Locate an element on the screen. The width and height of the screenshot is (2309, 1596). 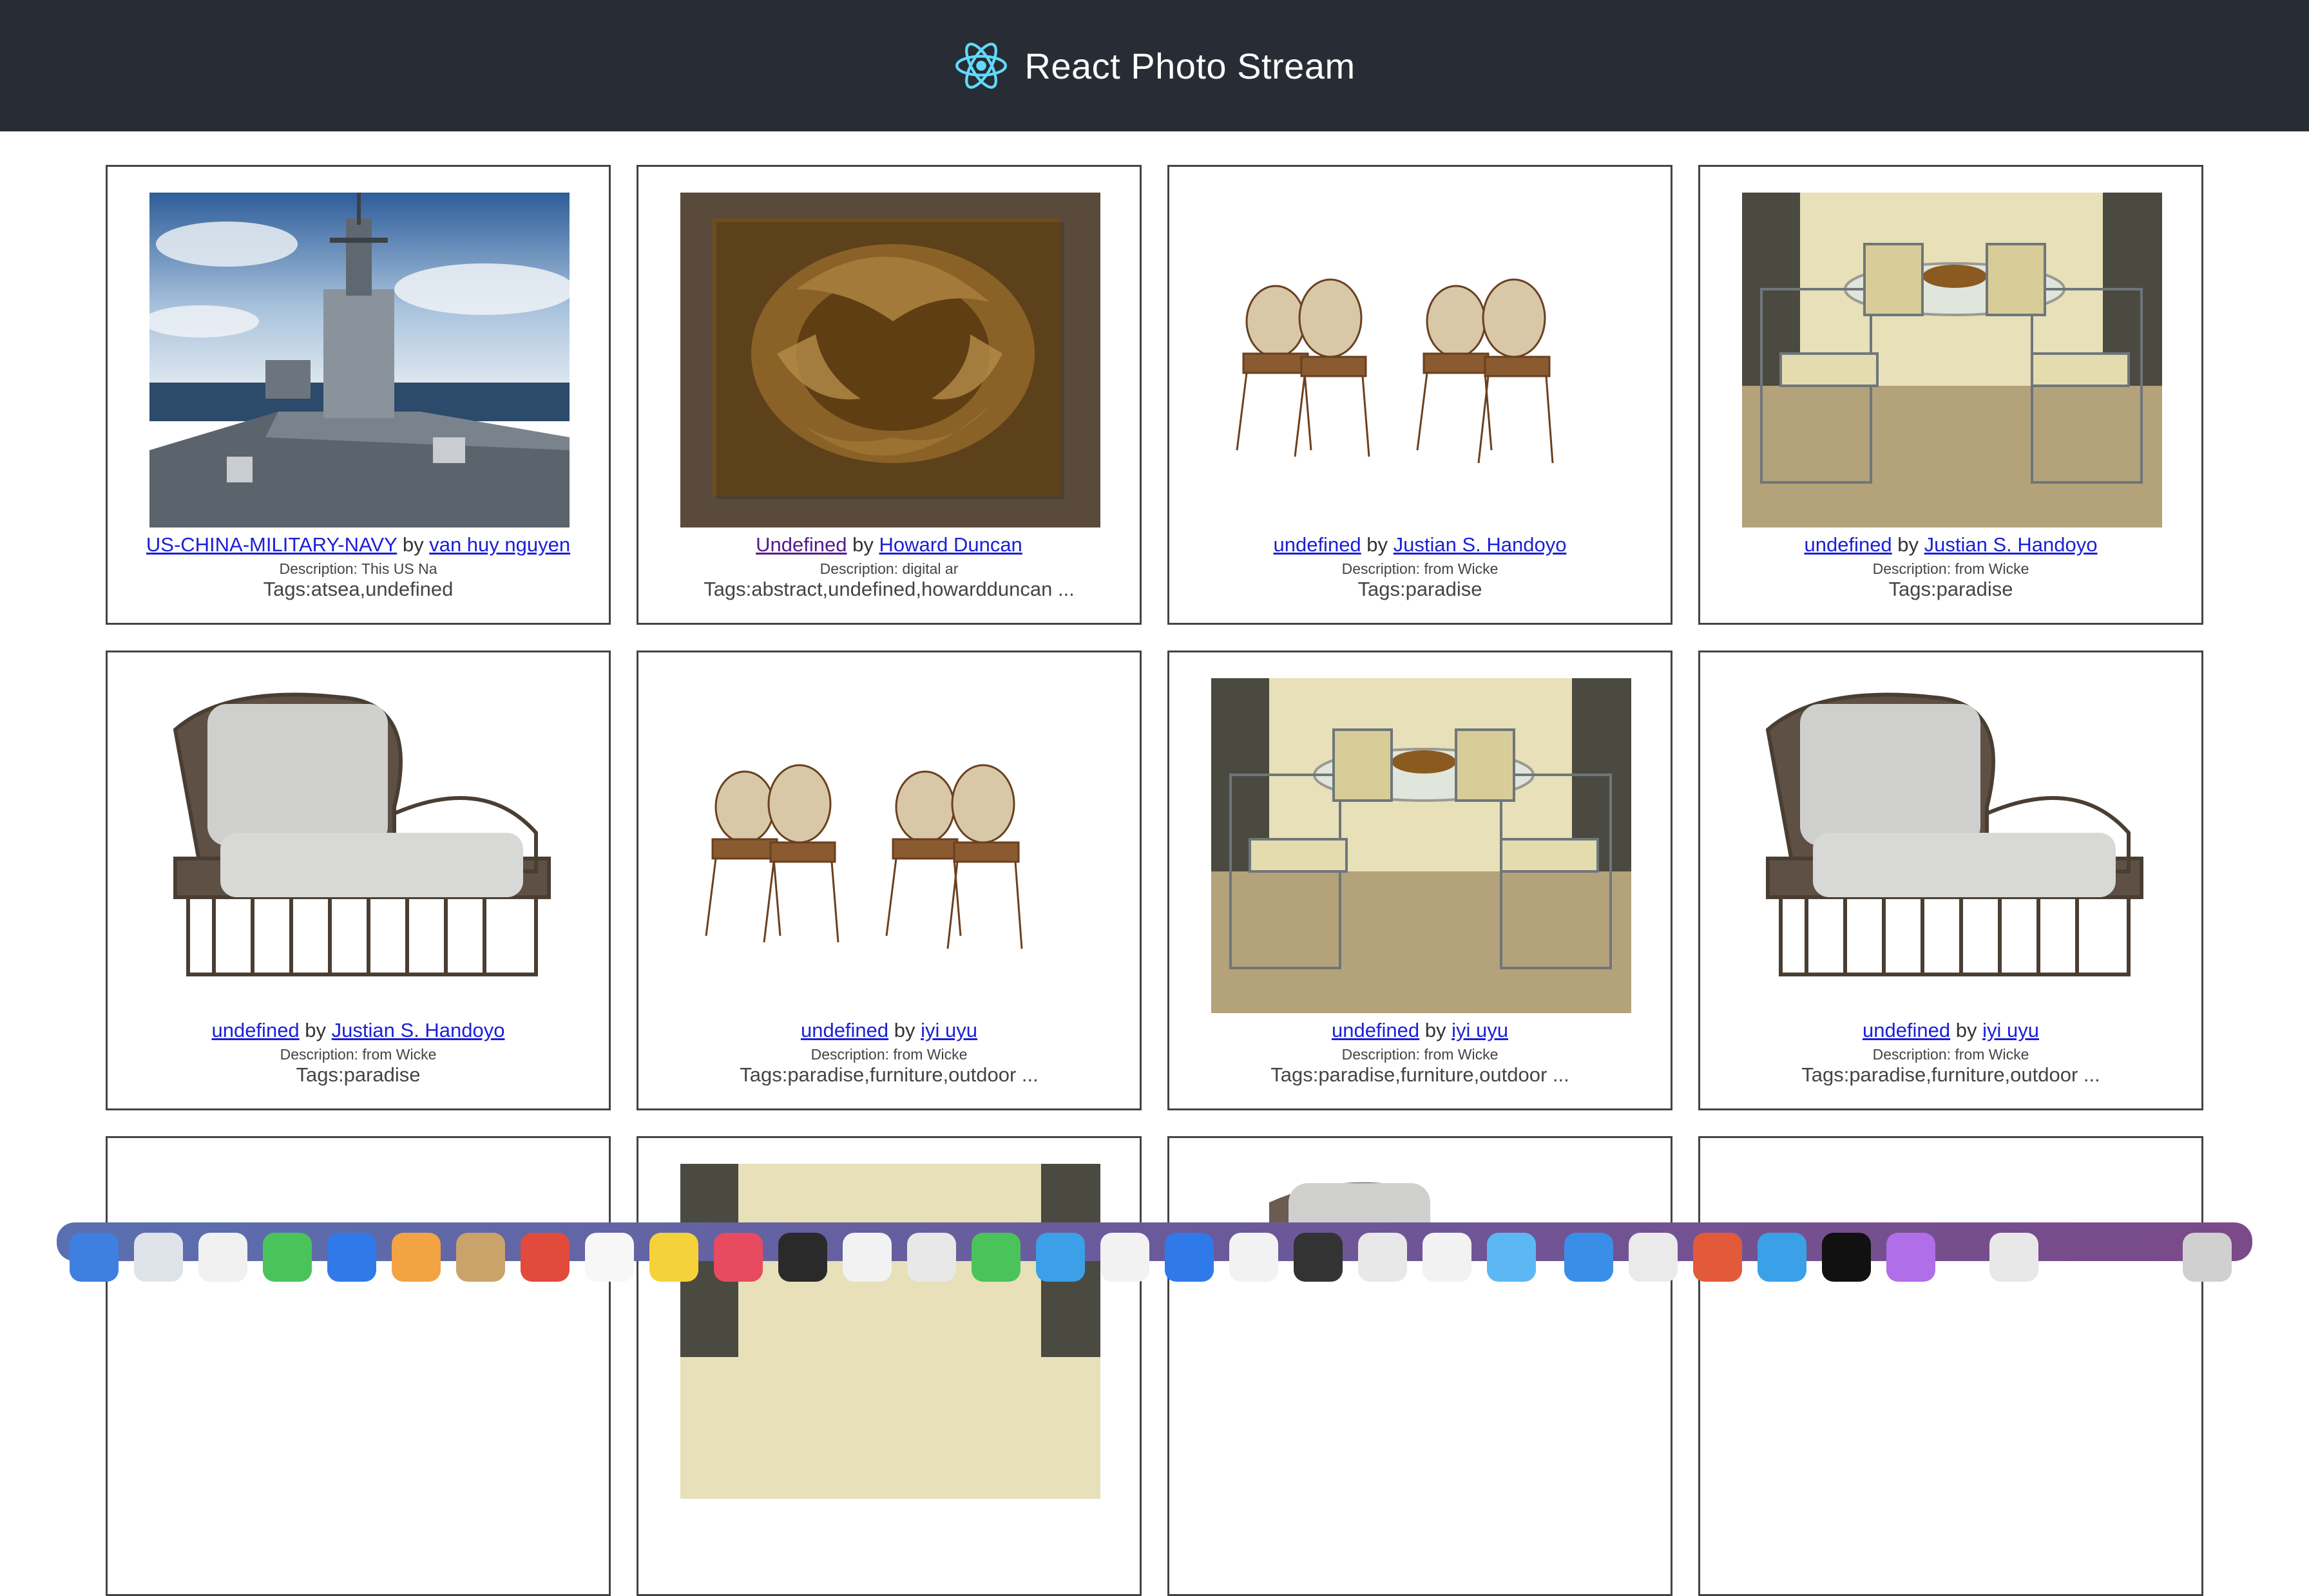
messages-icon is located at coordinates (287, 1257).